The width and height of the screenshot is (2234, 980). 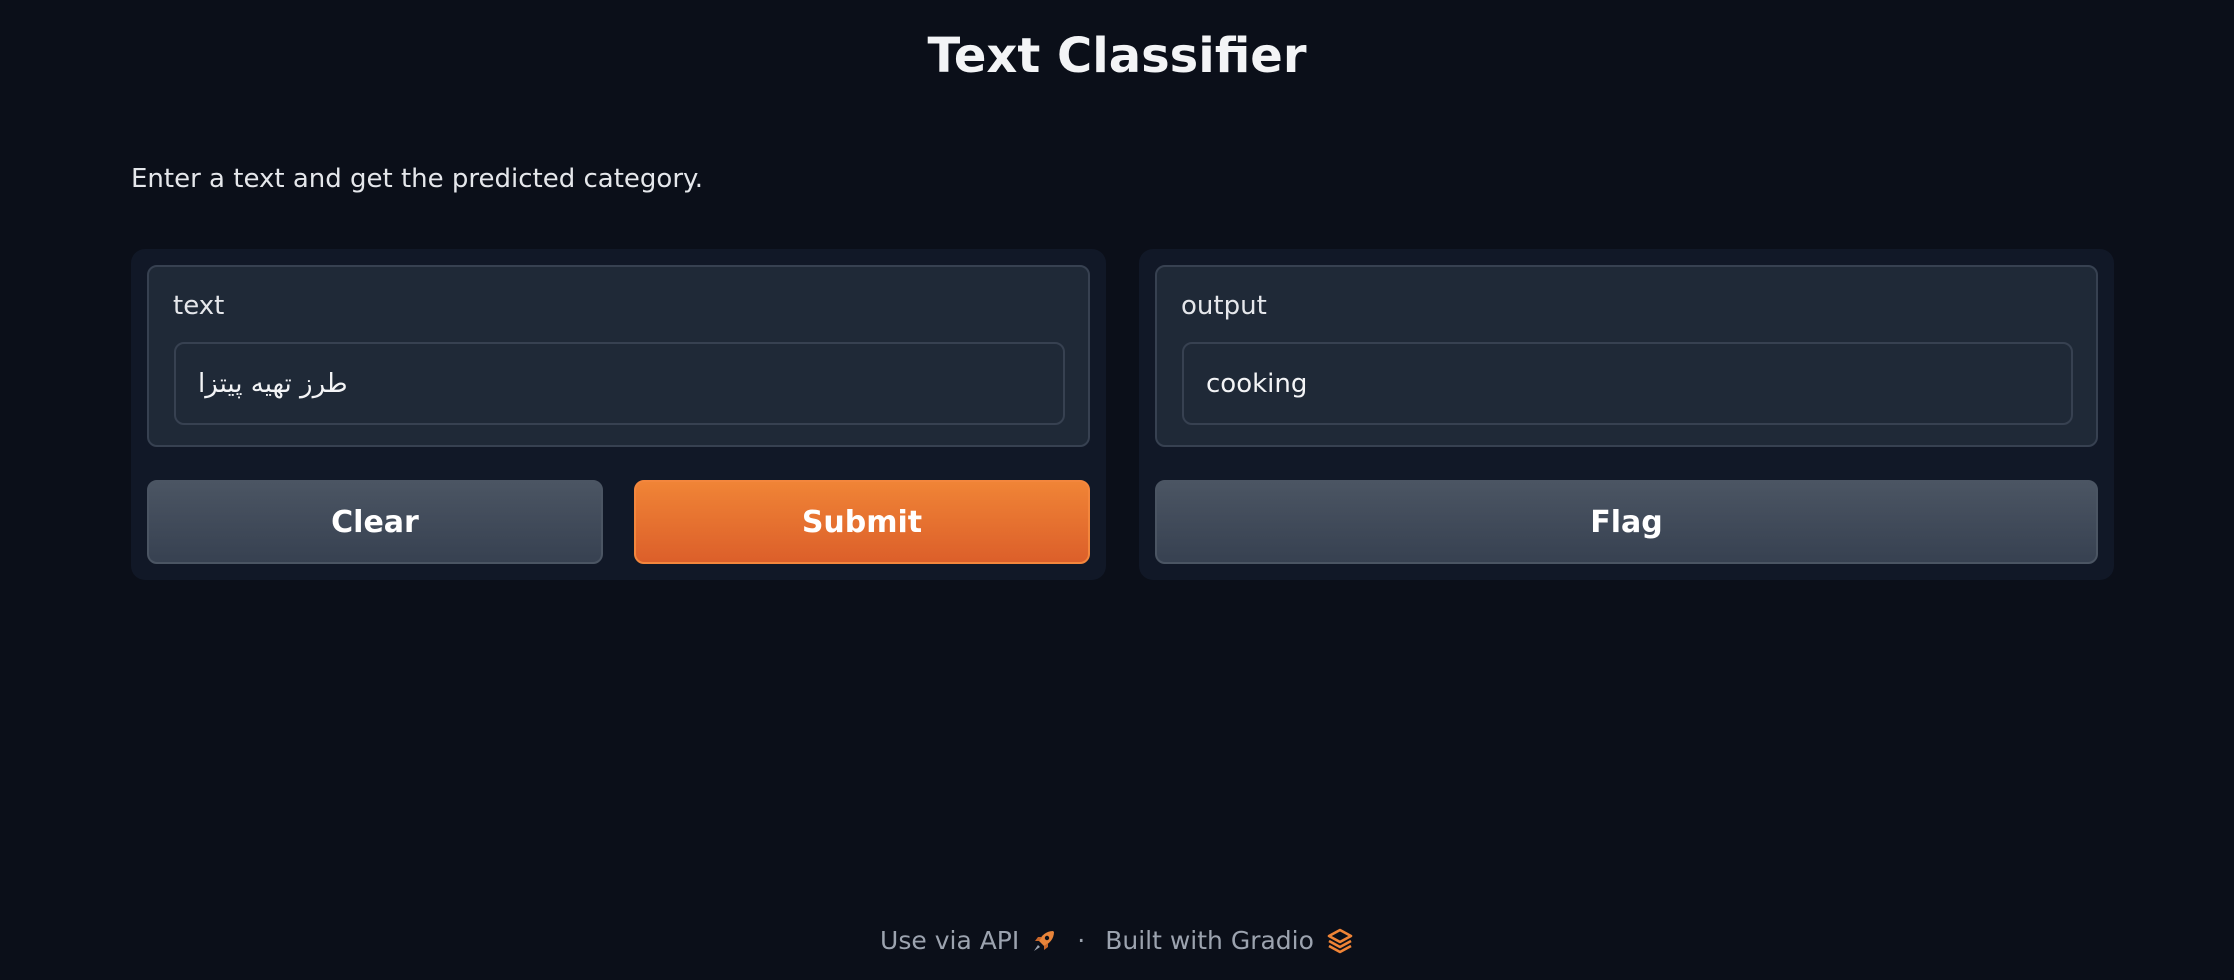 I want to click on input-panel: text Clear Submit, so click(x=618, y=414).